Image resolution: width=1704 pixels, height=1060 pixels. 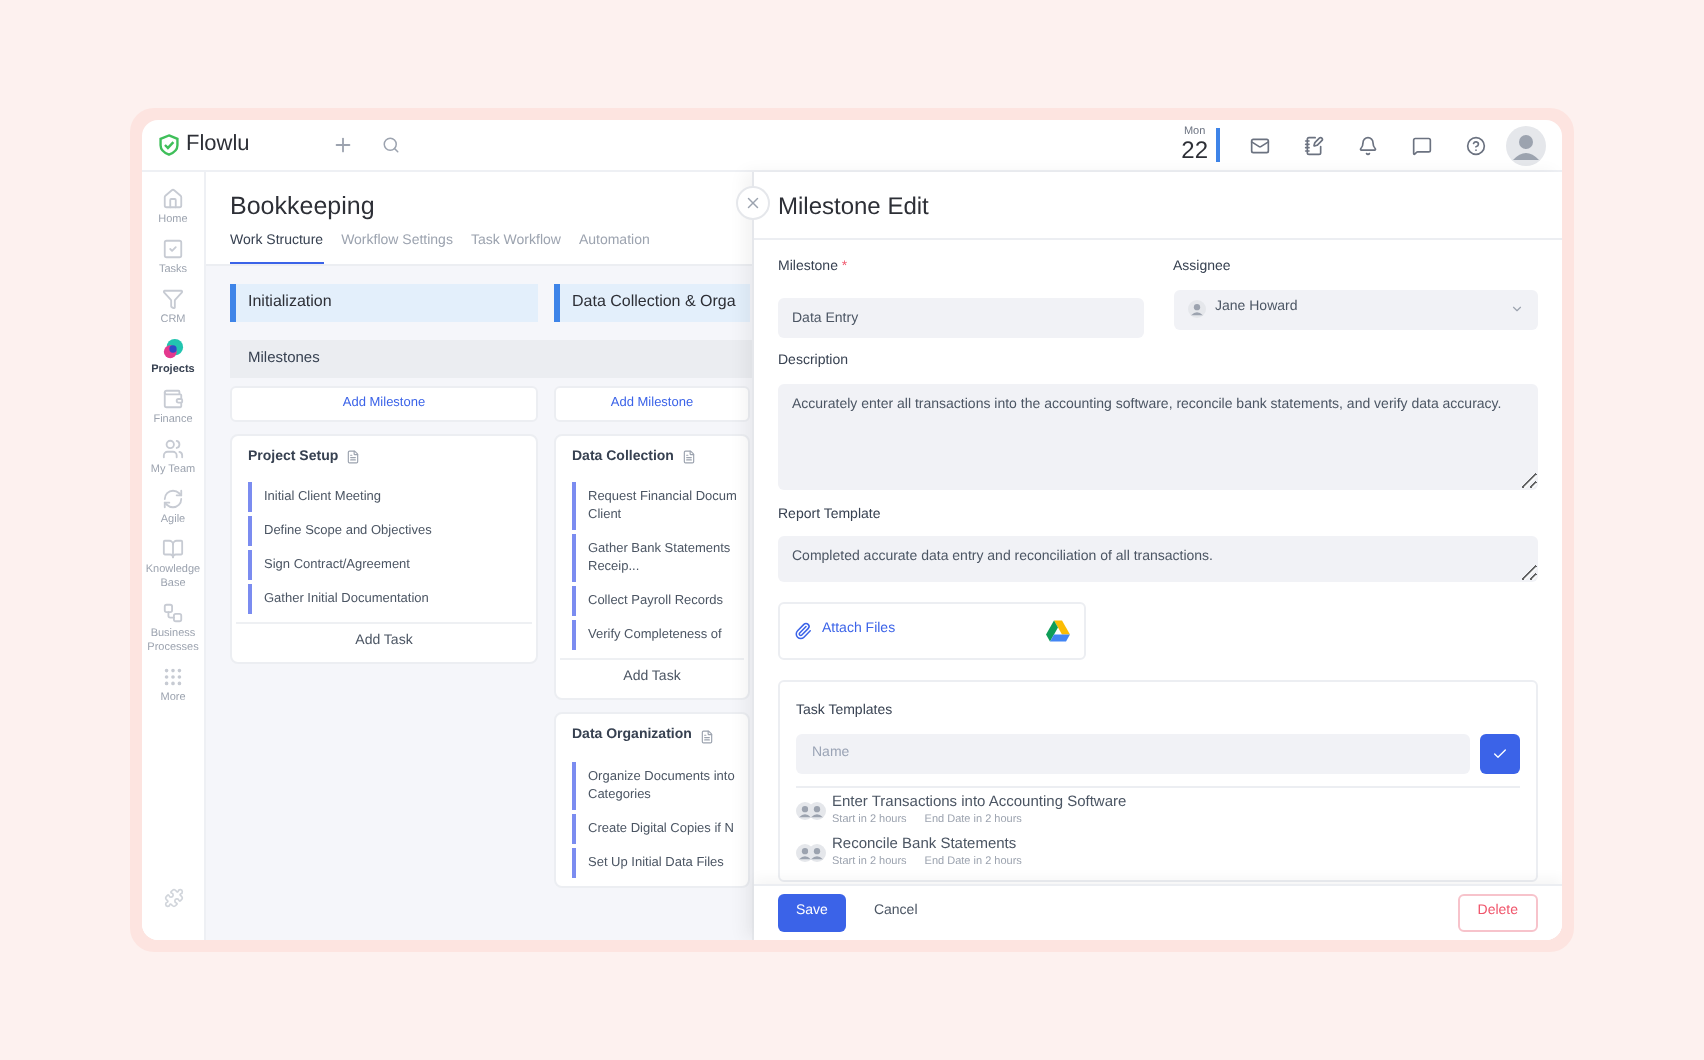 What do you see at coordinates (753, 203) in the screenshot?
I see `close-icon` at bounding box center [753, 203].